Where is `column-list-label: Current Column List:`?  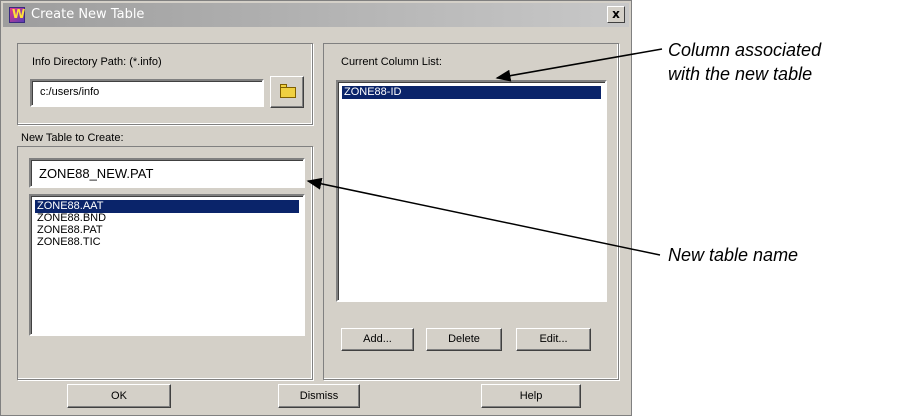
column-list-label: Current Column List: is located at coordinates (391, 62).